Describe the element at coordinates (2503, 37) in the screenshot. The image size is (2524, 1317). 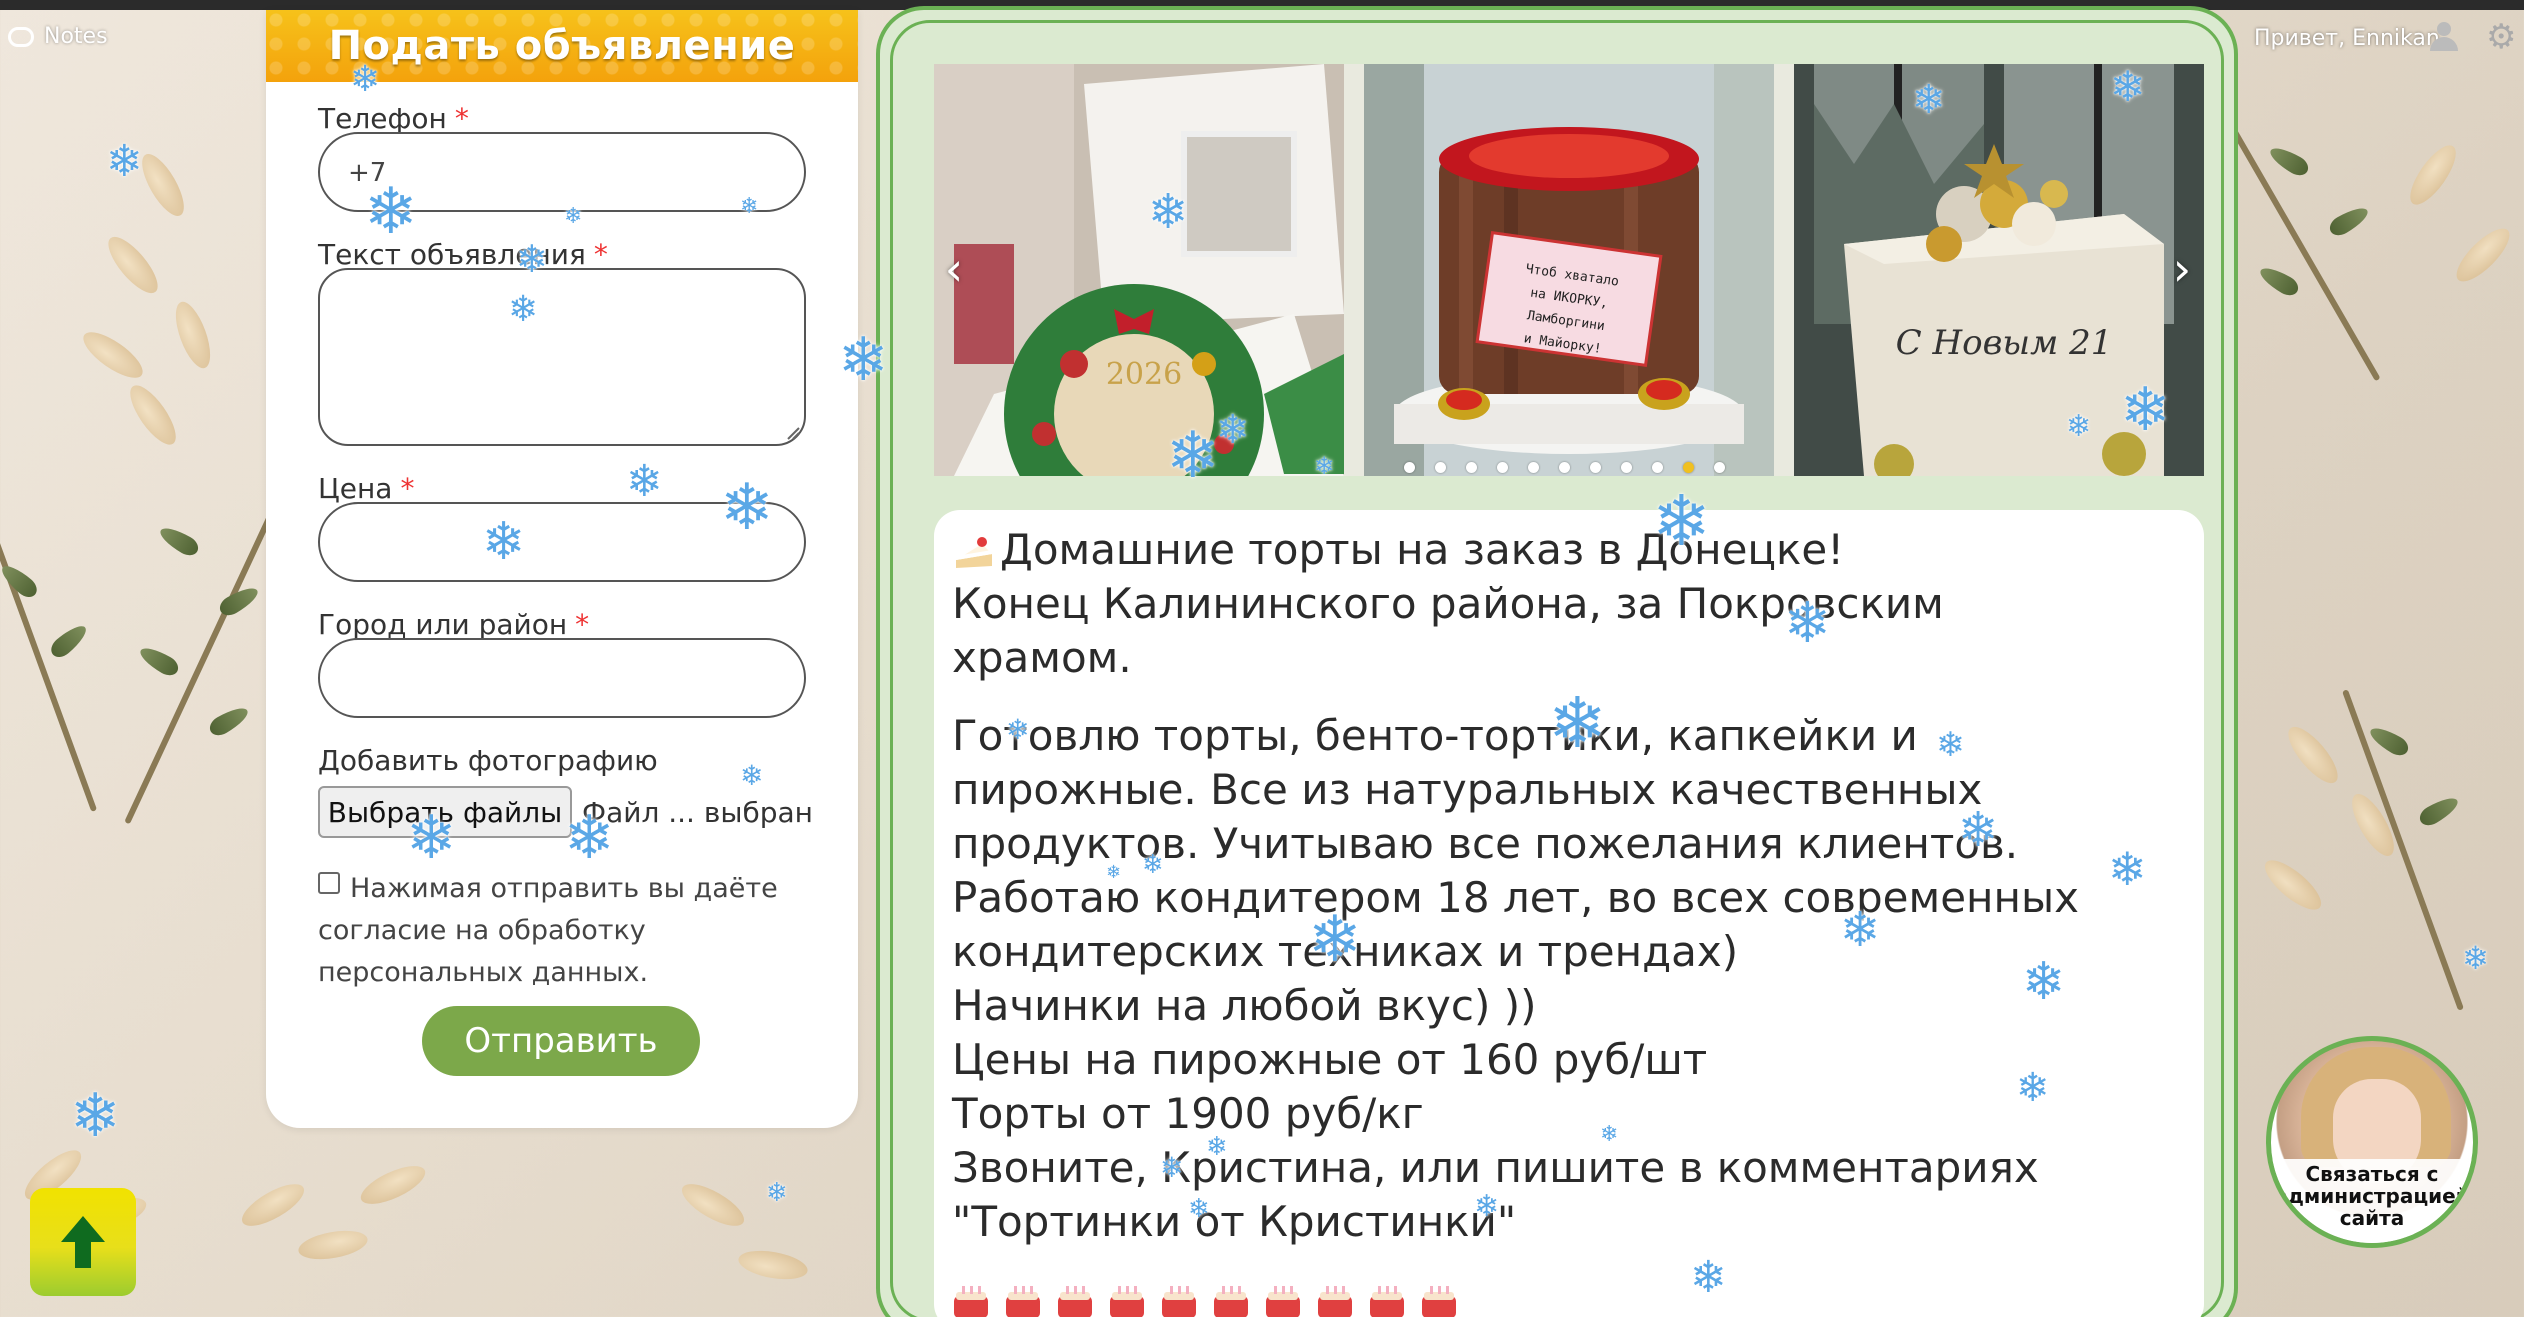
I see `gear-icon: ⚙` at that location.